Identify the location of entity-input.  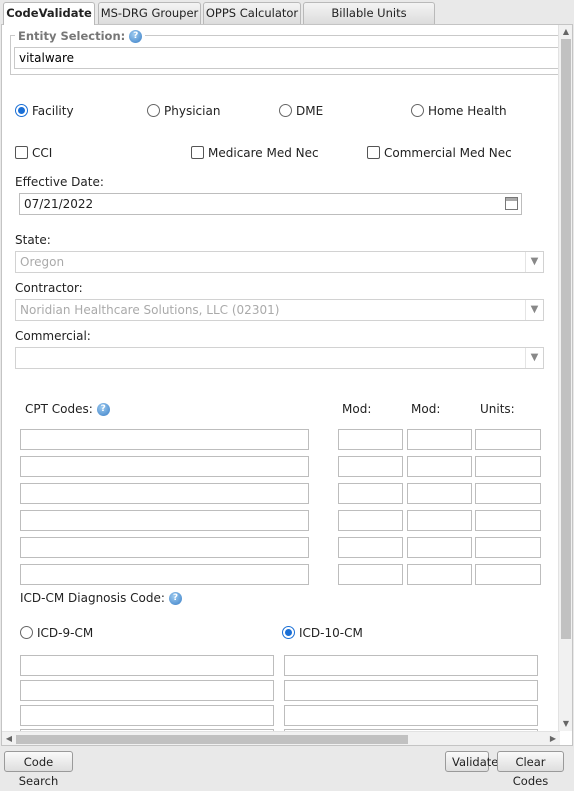
(288, 58).